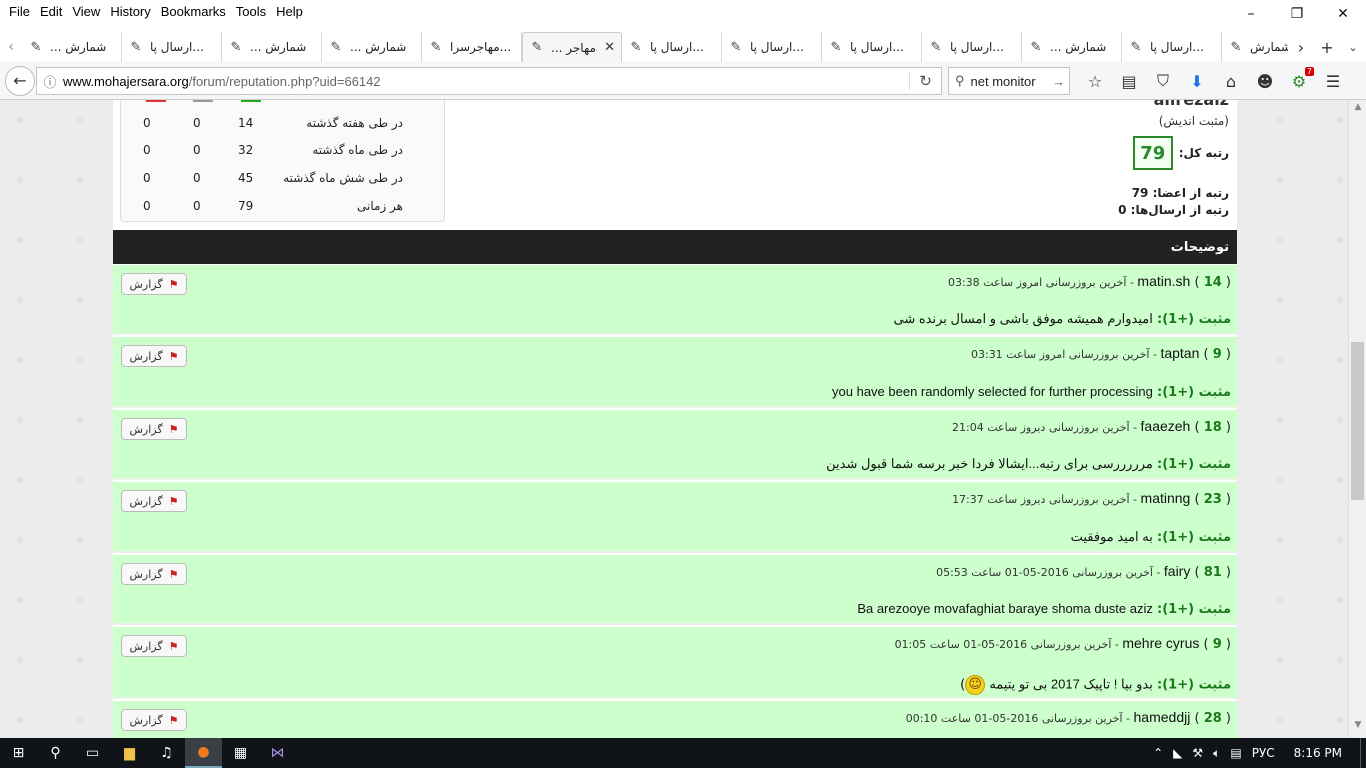 This screenshot has width=1366, height=768. Describe the element at coordinates (55, 753) in the screenshot. I see `search-taskbar-icon: ⚲` at that location.